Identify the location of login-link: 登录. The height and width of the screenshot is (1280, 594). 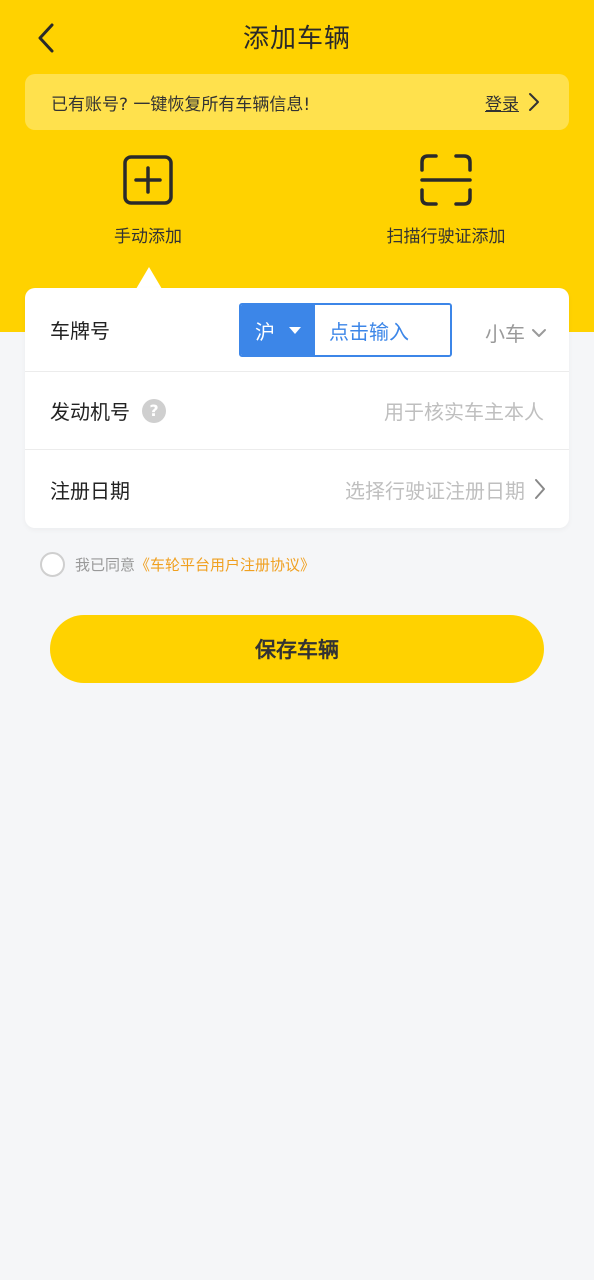
(514, 102).